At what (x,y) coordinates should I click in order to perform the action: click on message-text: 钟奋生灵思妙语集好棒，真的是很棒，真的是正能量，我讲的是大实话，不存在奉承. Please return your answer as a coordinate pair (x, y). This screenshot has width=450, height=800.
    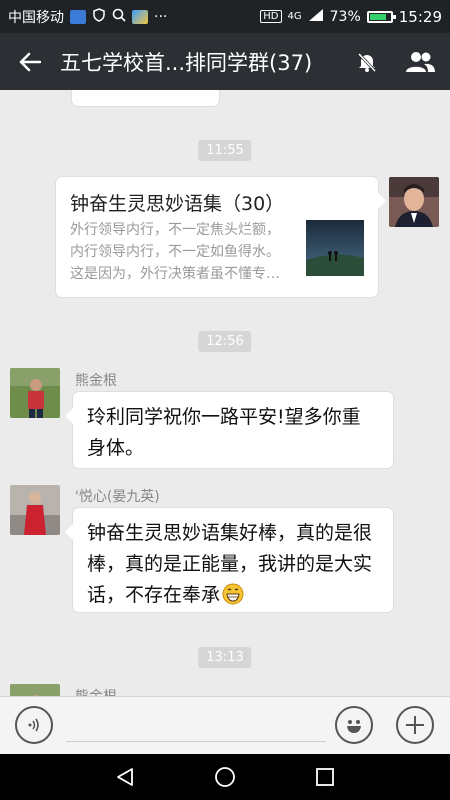
    Looking at the image, I should click on (233, 566).